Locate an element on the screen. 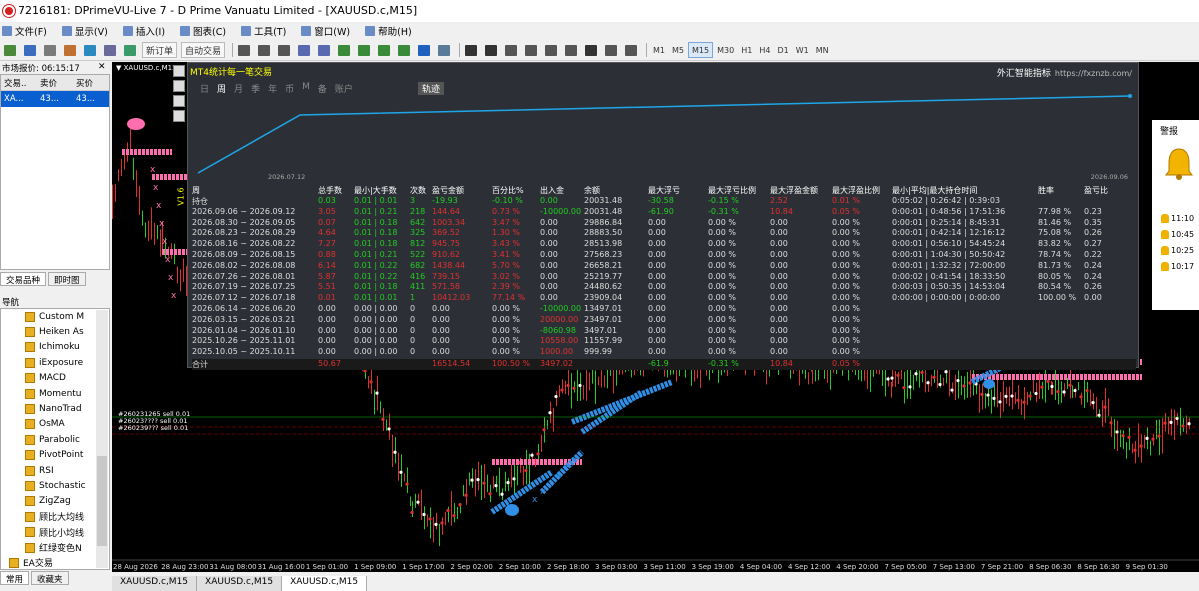  text-icon is located at coordinates (591, 50).